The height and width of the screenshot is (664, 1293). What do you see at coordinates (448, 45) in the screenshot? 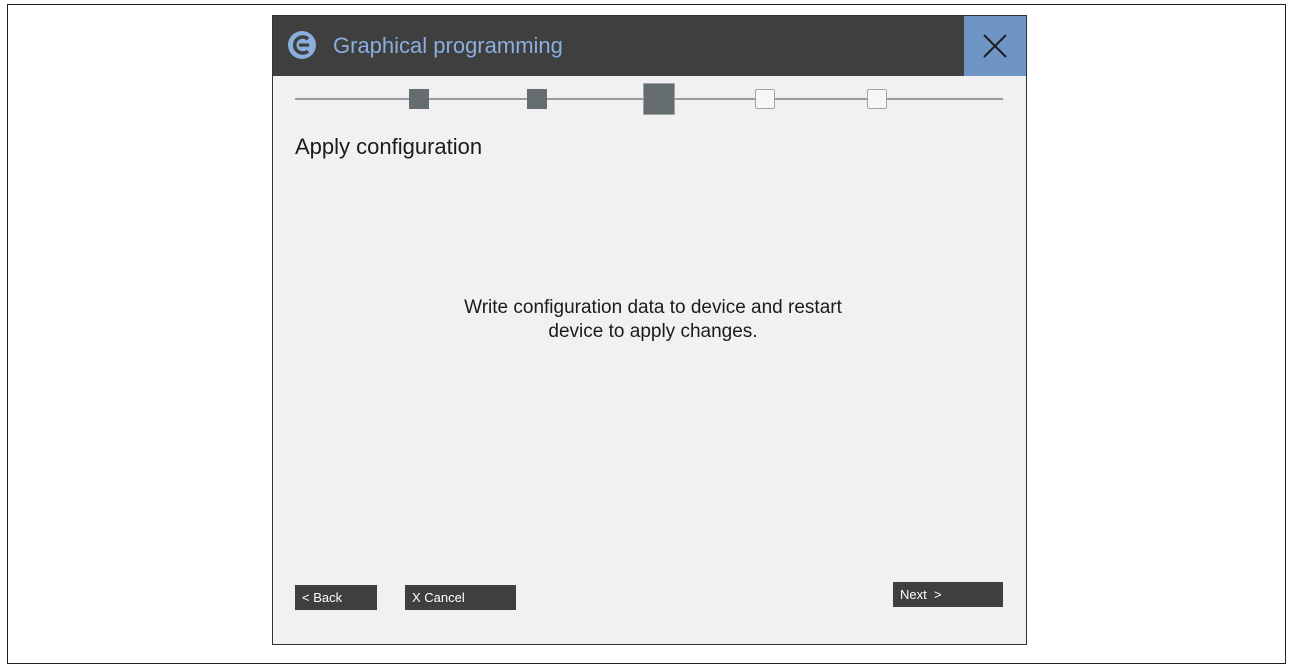
I see `window-title: Graphical programming` at bounding box center [448, 45].